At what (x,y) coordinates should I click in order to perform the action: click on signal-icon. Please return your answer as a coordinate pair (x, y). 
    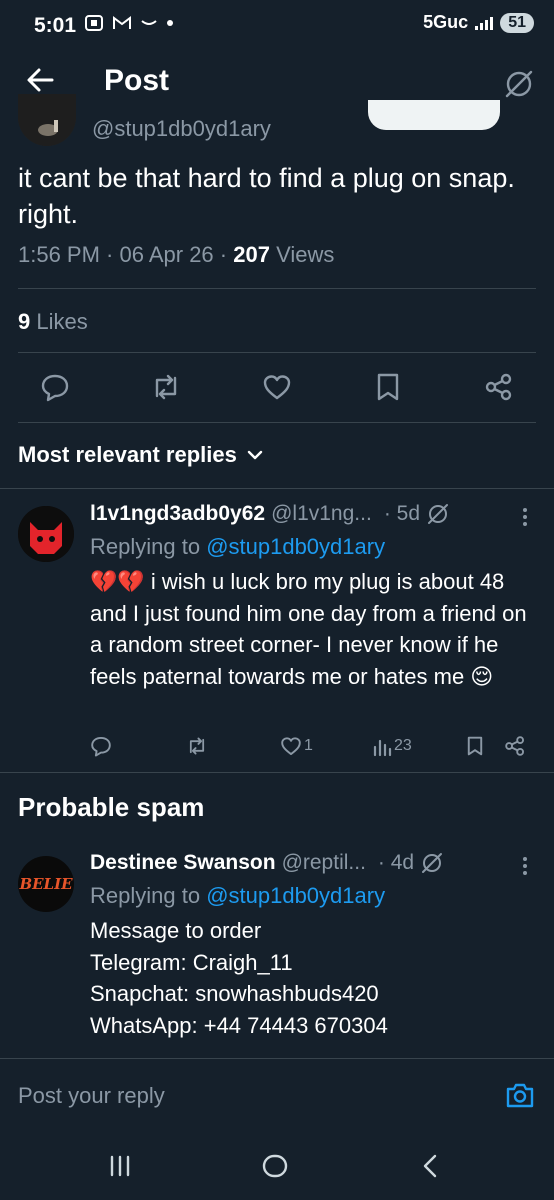
    Looking at the image, I should click on (484, 23).